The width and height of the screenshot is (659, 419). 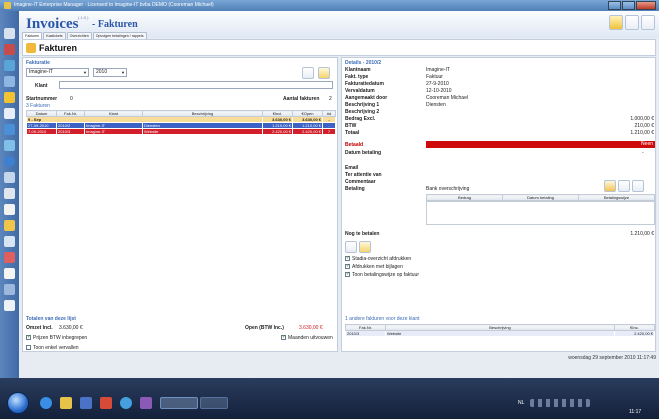 I want to click on section-totalen: Totalen van deze lijst, so click(x=51, y=319).